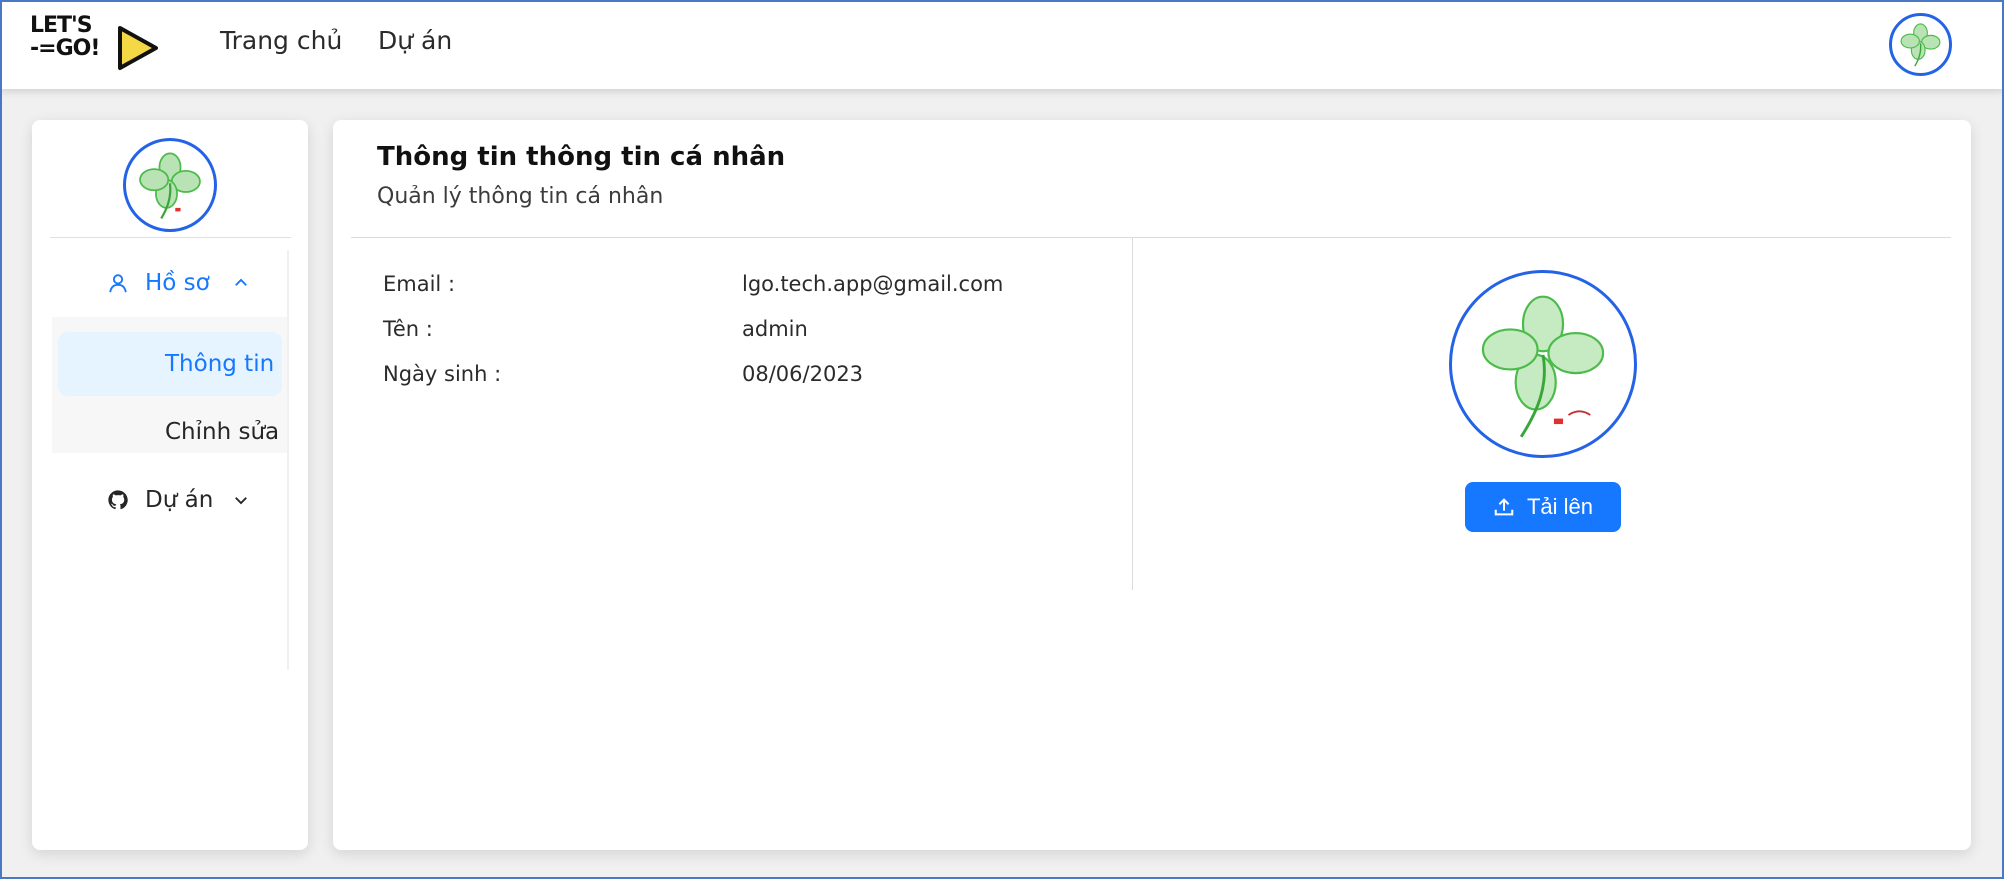 This screenshot has width=2004, height=879. I want to click on nav-home: Trang chủ, so click(281, 40).